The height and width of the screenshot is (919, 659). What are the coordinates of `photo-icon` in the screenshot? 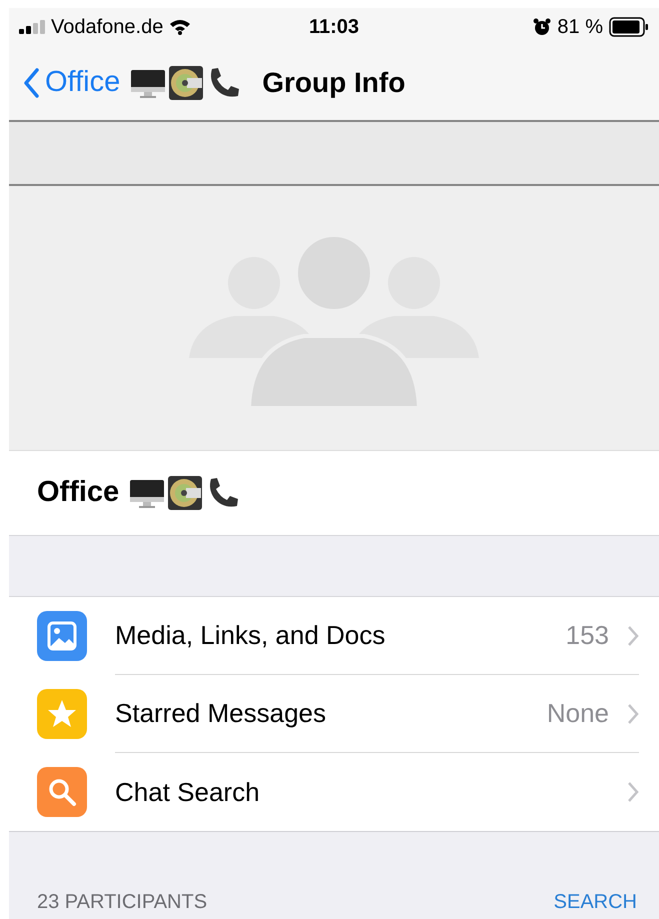 It's located at (62, 636).